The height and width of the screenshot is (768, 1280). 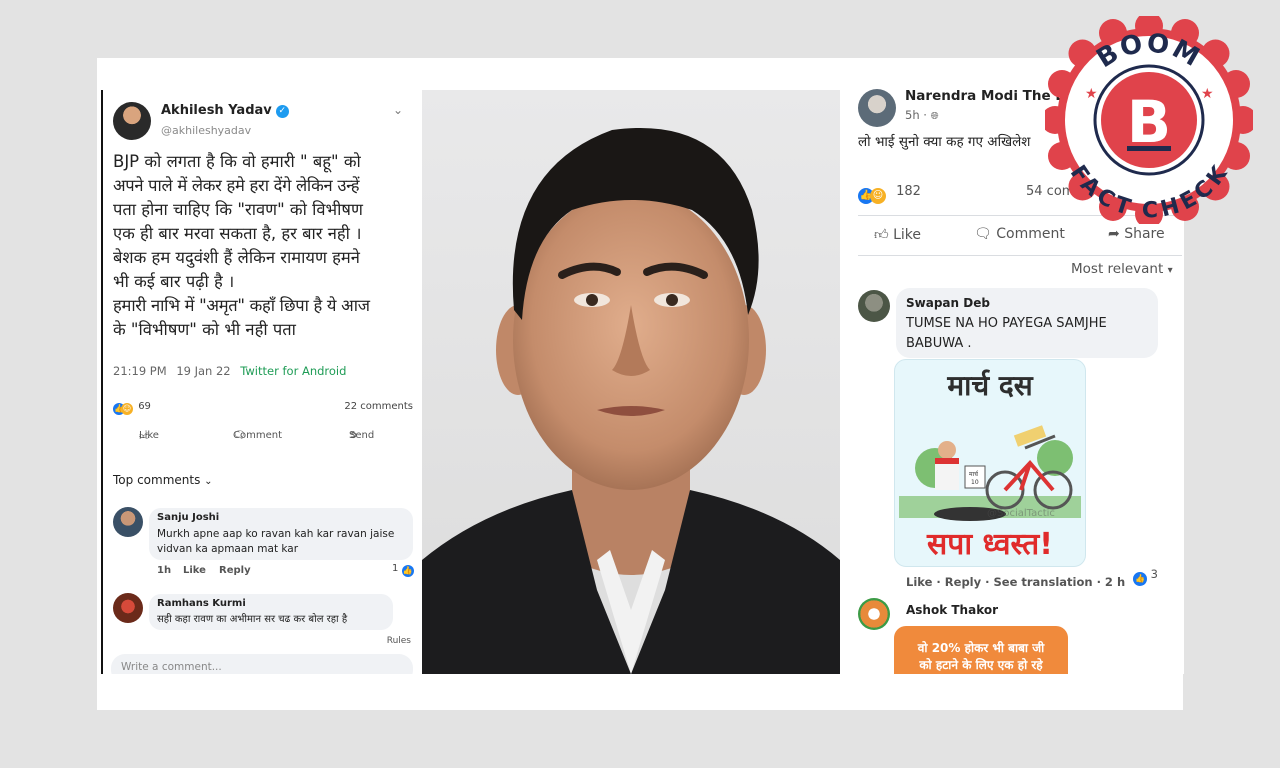 What do you see at coordinates (889, 194) in the screenshot?
I see `post-reactions: 👍☺ 182` at bounding box center [889, 194].